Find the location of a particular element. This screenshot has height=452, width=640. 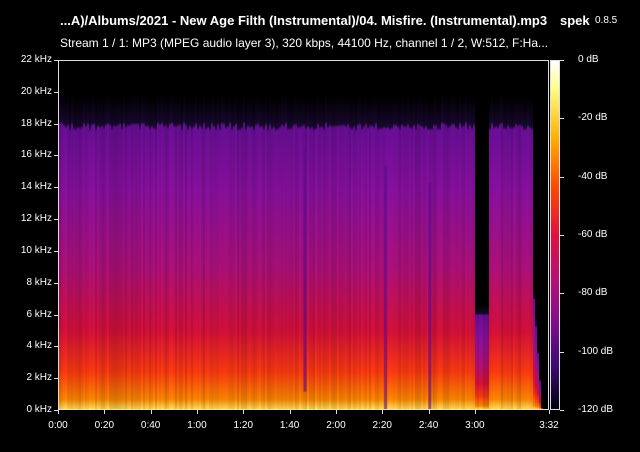

x-tick-label: 3:32 is located at coordinates (549, 425).